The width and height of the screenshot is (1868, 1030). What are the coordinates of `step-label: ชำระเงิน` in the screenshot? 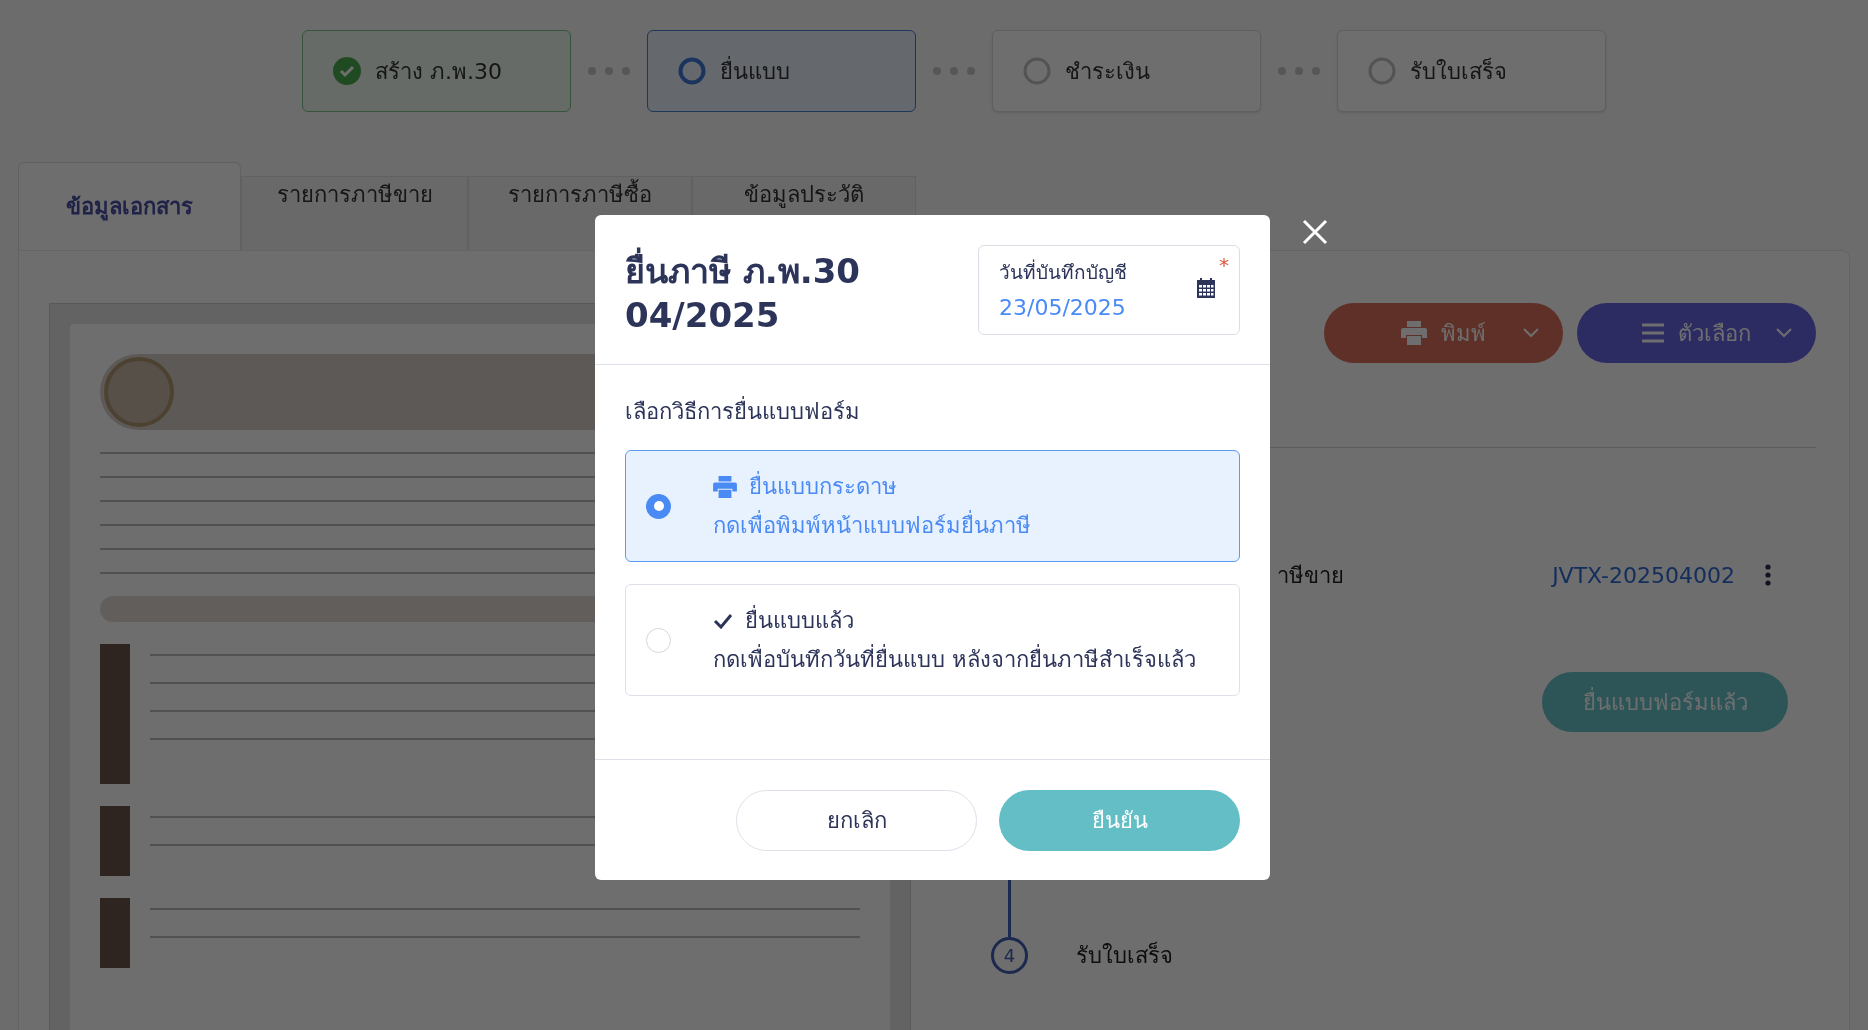 It's located at (1107, 71).